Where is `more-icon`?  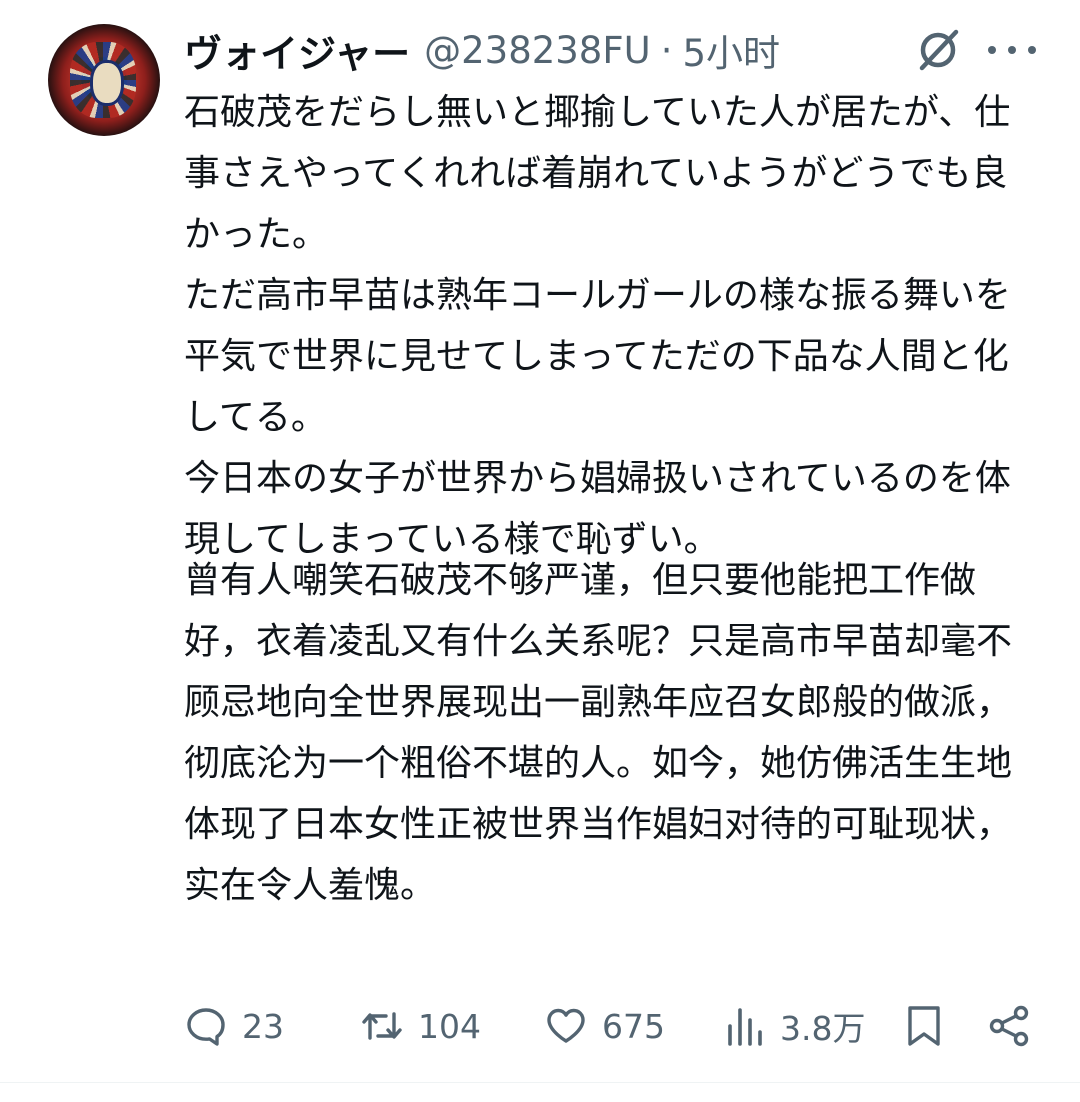
more-icon is located at coordinates (1012, 50).